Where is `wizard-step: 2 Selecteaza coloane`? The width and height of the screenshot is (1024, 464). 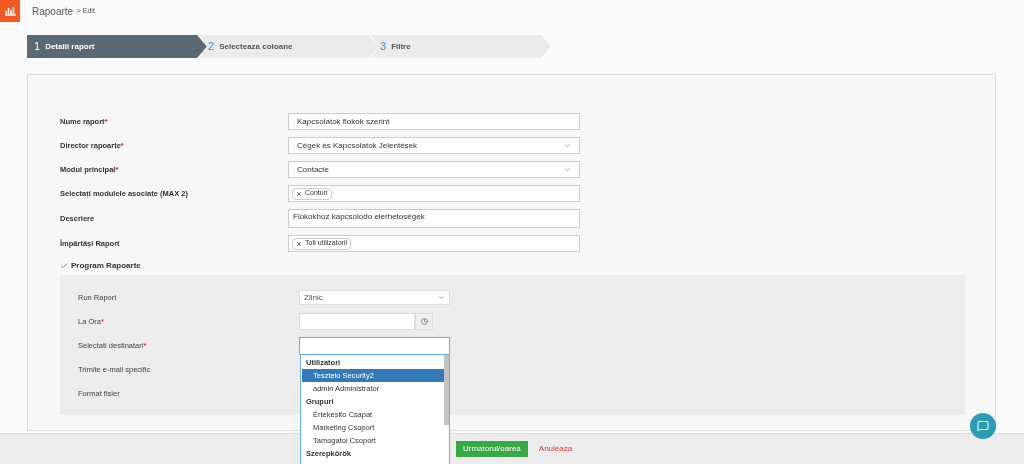
wizard-step: 2 Selecteaza coloane is located at coordinates (289, 46).